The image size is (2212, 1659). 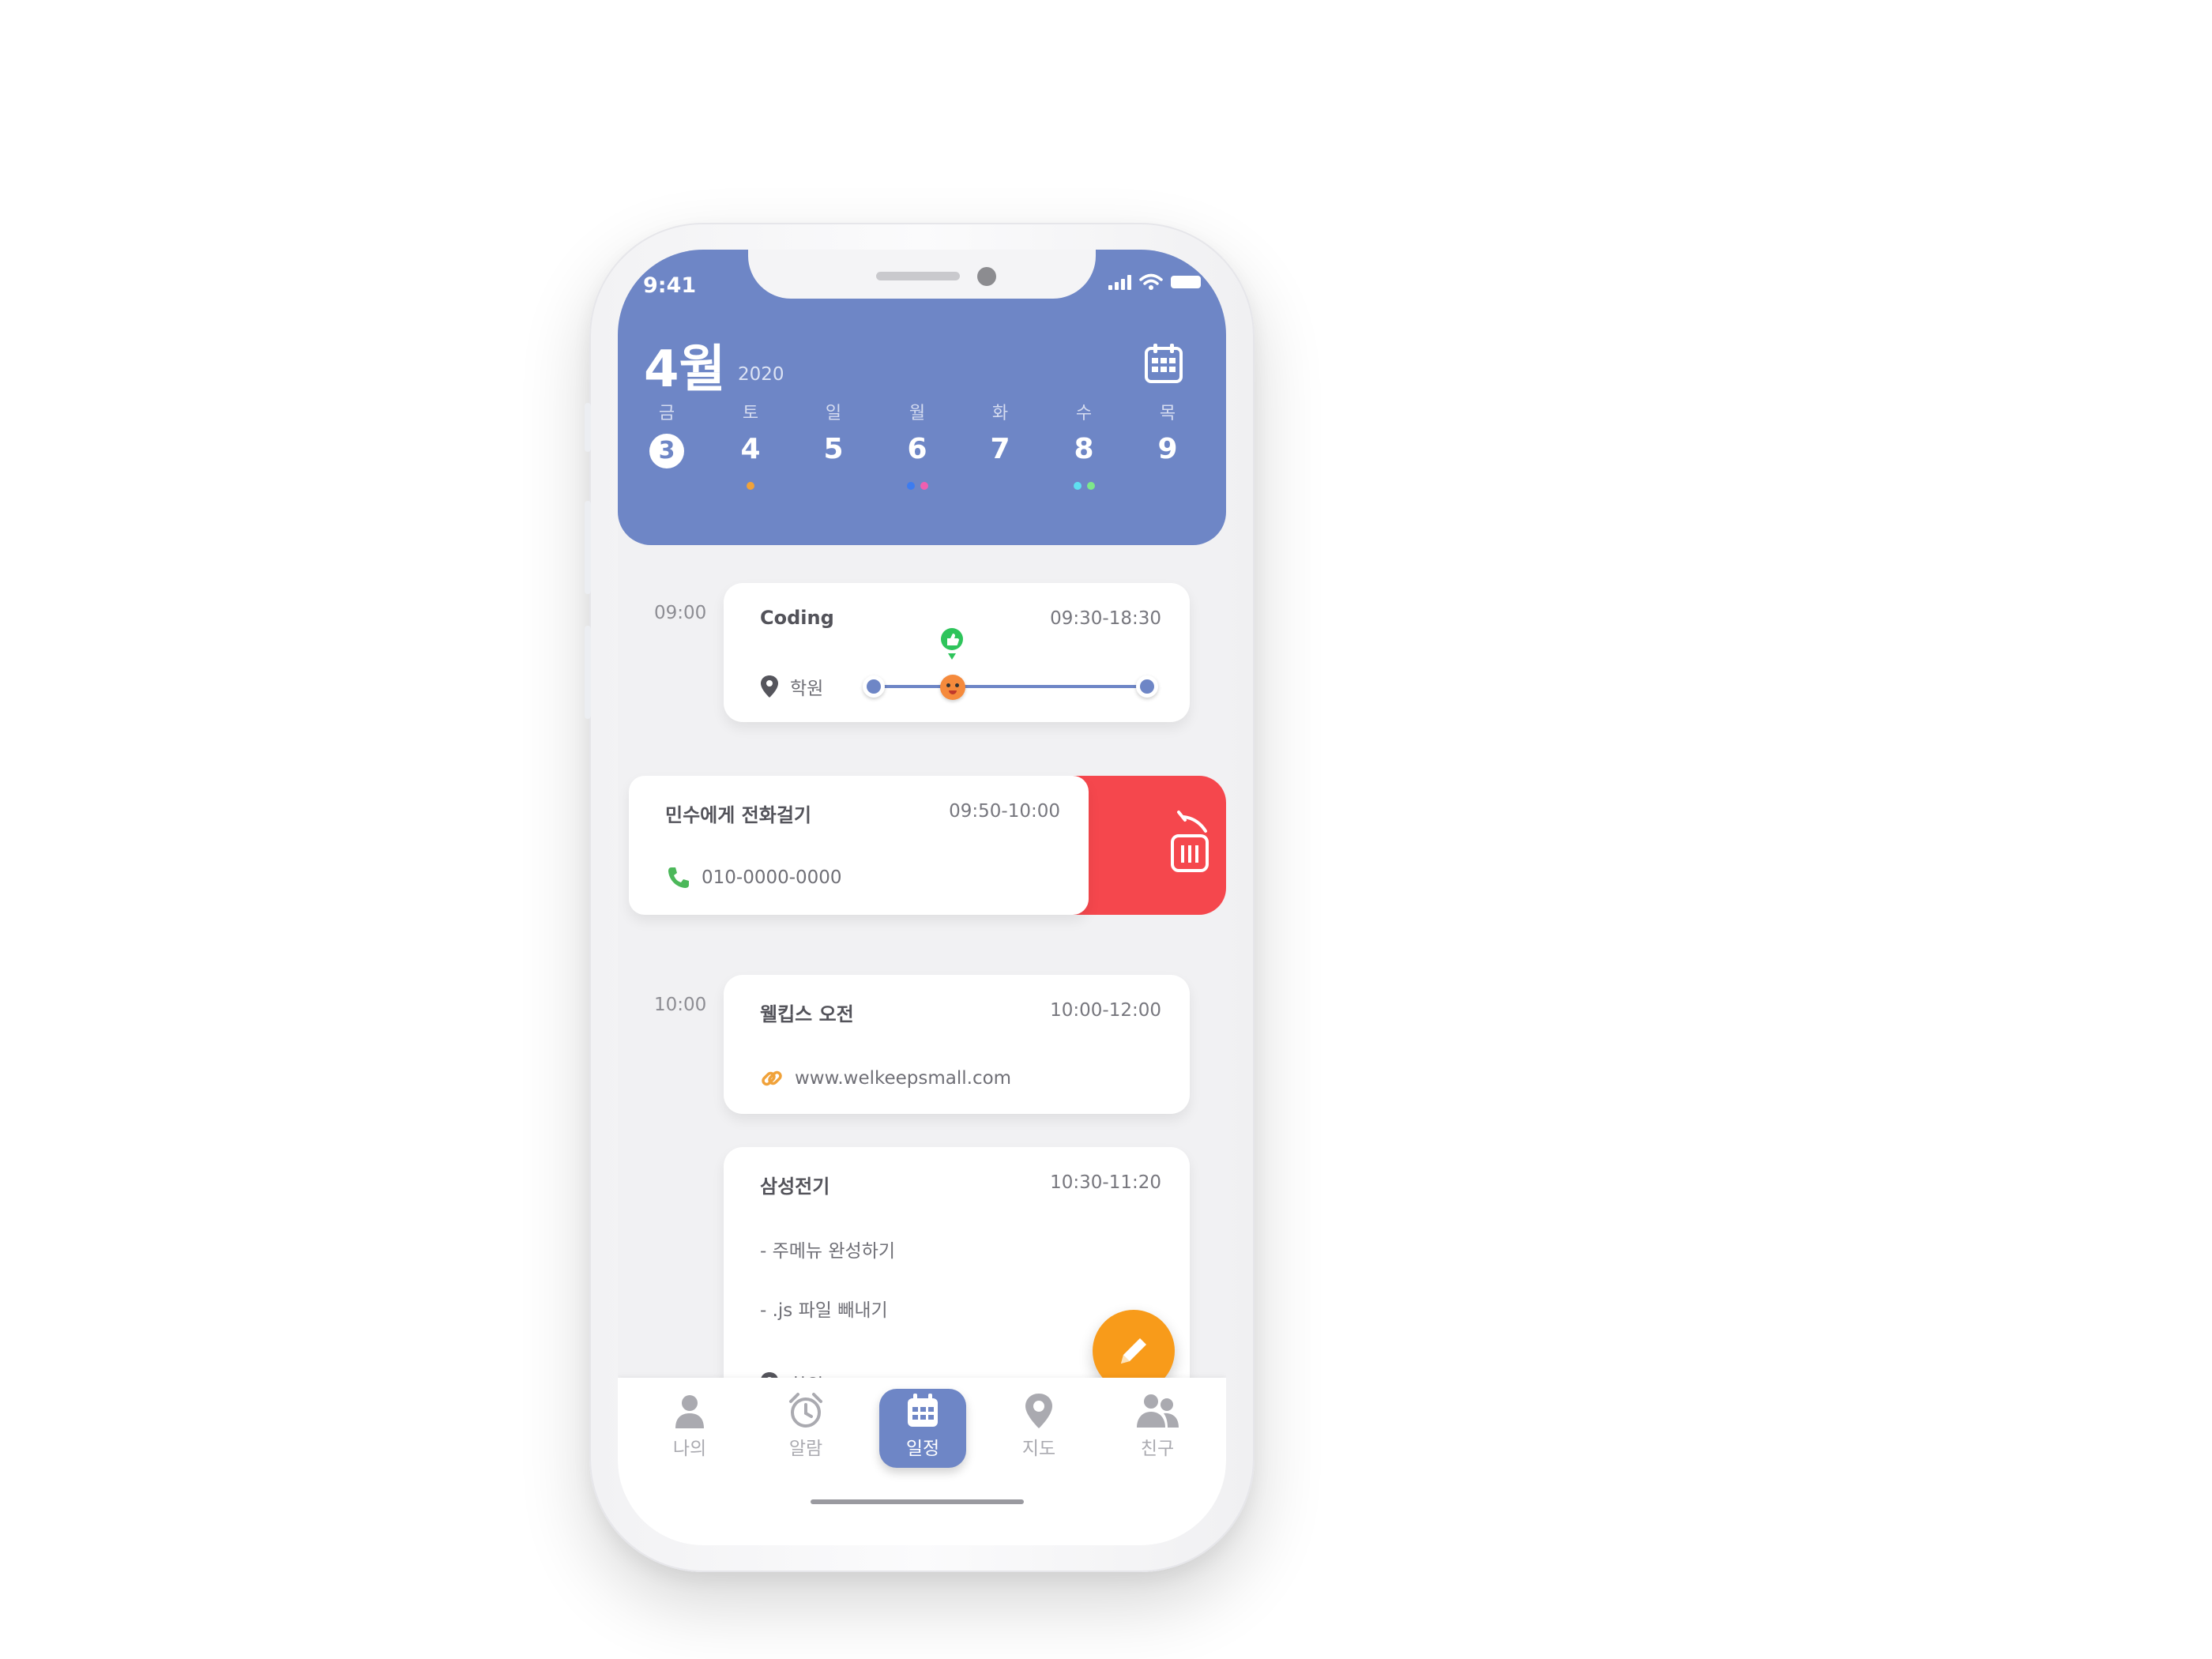 I want to click on event-time: 09:50-10:00, so click(x=1005, y=812).